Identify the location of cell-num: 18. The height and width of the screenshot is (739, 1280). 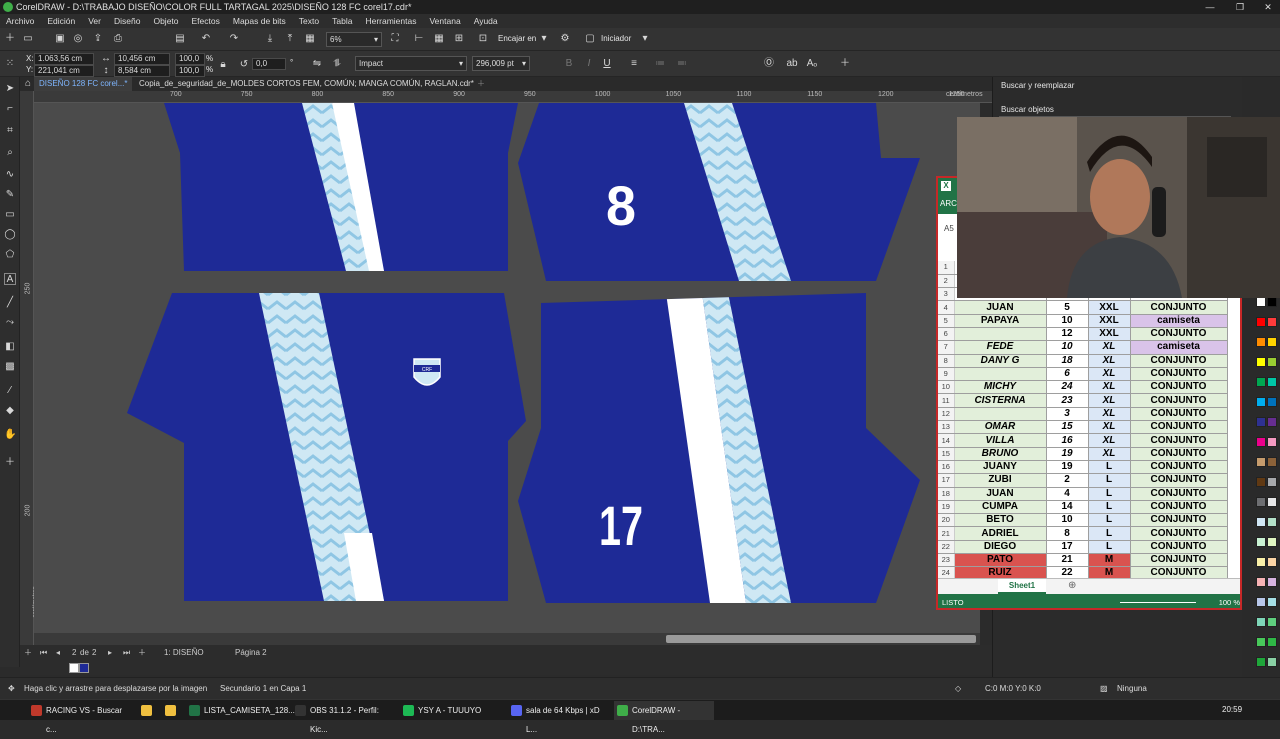
(1067, 361).